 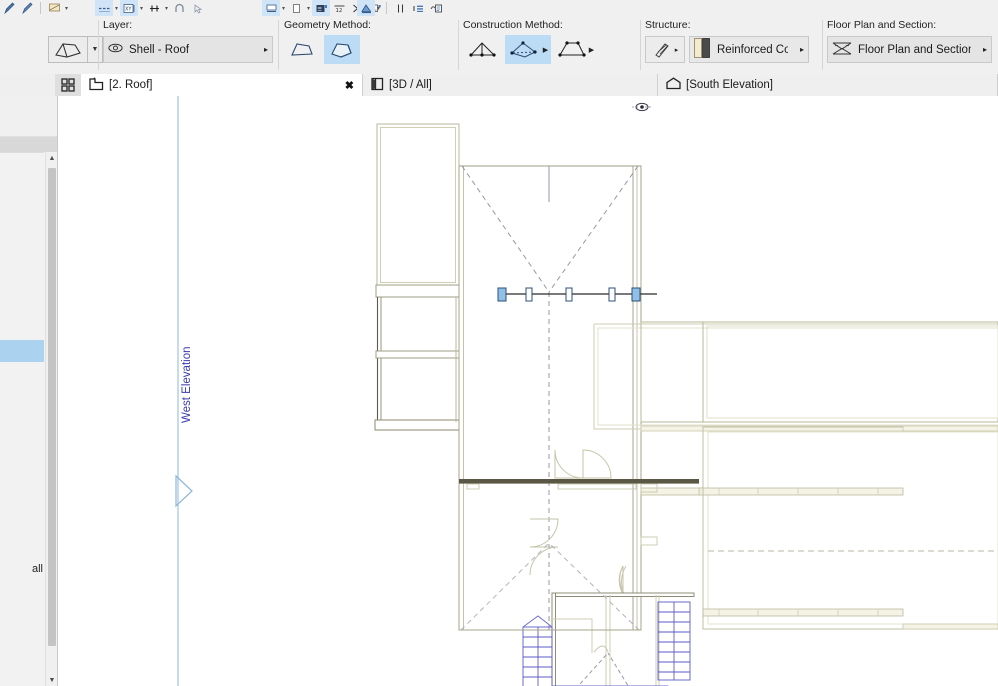 I want to click on layer-label: Layer:, so click(x=118, y=25).